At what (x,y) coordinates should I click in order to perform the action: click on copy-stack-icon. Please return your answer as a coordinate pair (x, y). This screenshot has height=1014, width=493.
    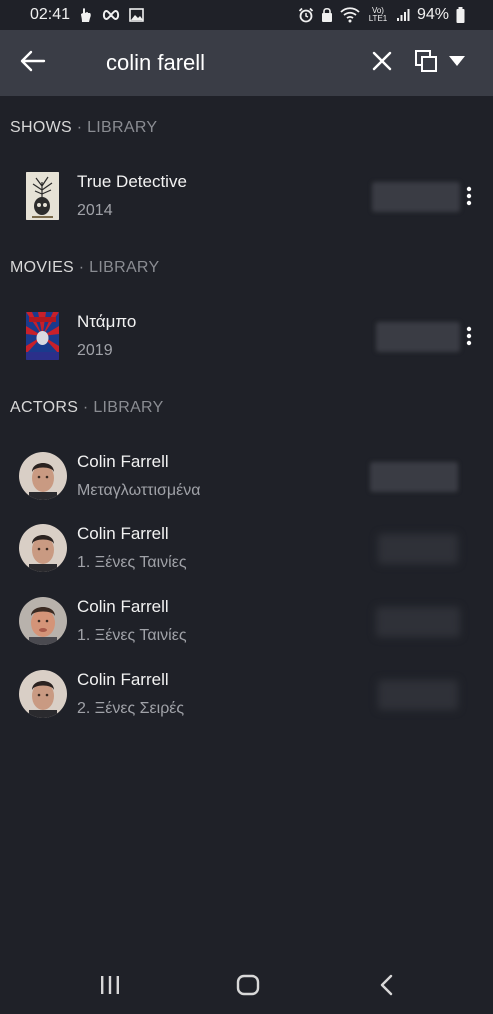
    Looking at the image, I should click on (426, 63).